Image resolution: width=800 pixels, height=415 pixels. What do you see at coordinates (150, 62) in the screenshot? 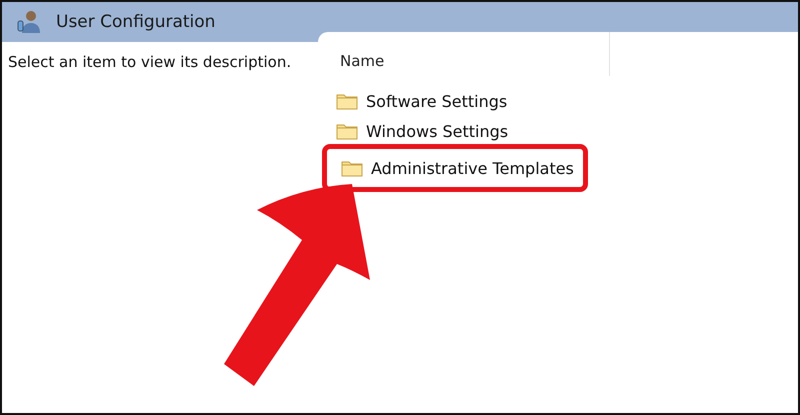
I see `description-text: Select an item to view its description.` at bounding box center [150, 62].